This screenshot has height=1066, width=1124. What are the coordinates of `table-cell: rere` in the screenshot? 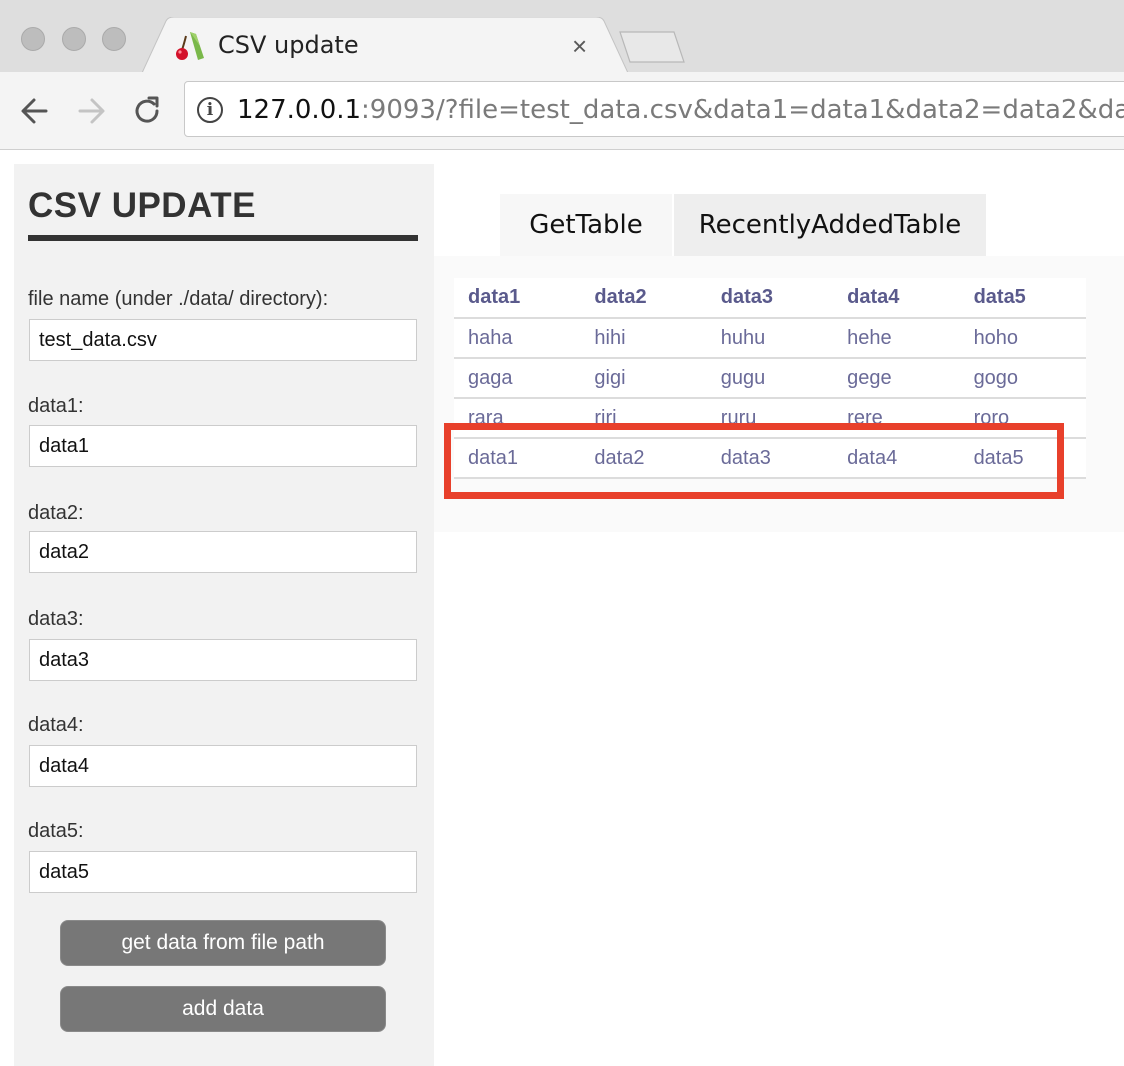 It's located at (896, 418).